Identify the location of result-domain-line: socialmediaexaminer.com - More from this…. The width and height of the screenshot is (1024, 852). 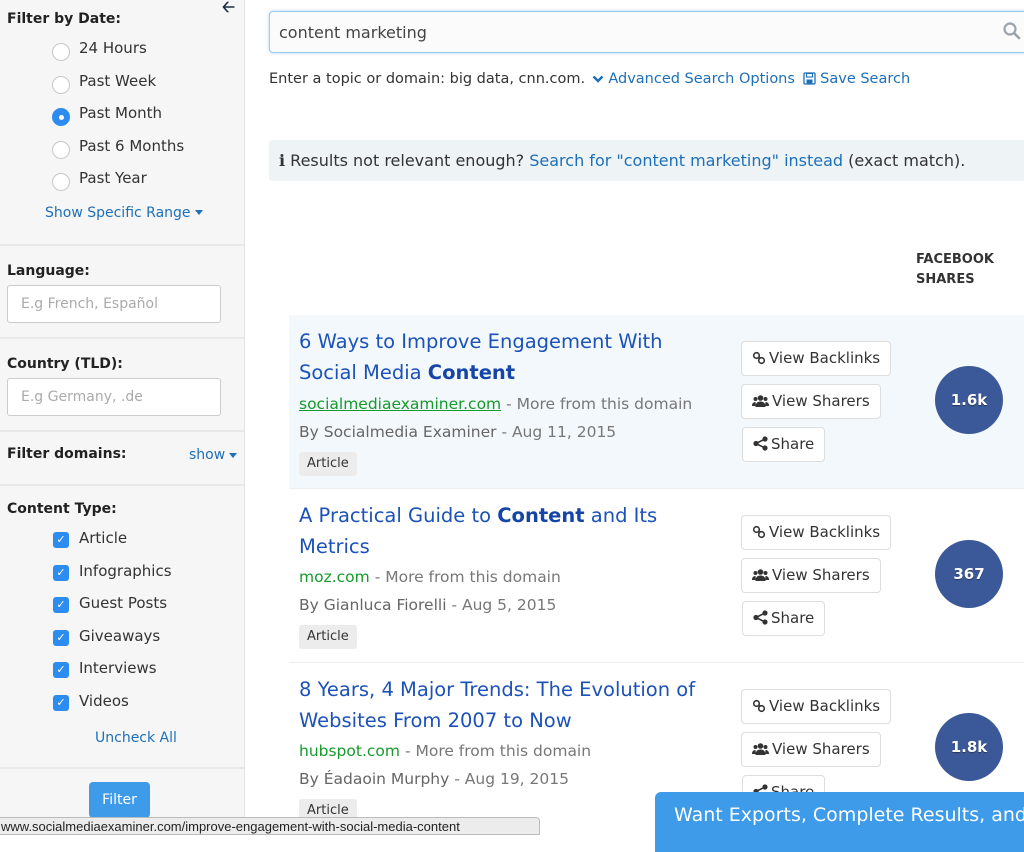
(495, 404).